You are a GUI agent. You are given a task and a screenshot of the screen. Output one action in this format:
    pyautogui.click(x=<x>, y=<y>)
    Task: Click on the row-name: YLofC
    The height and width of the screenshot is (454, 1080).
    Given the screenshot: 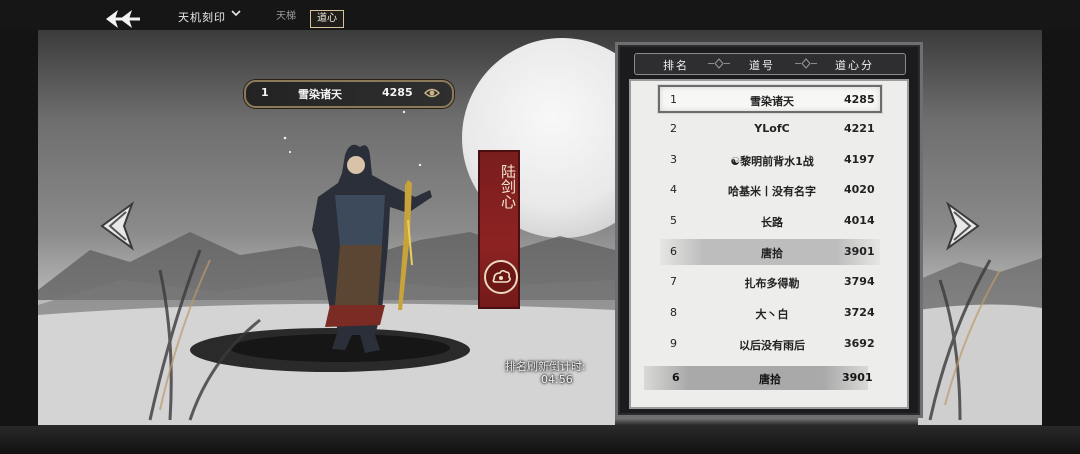 What is the action you would take?
    pyautogui.click(x=772, y=128)
    